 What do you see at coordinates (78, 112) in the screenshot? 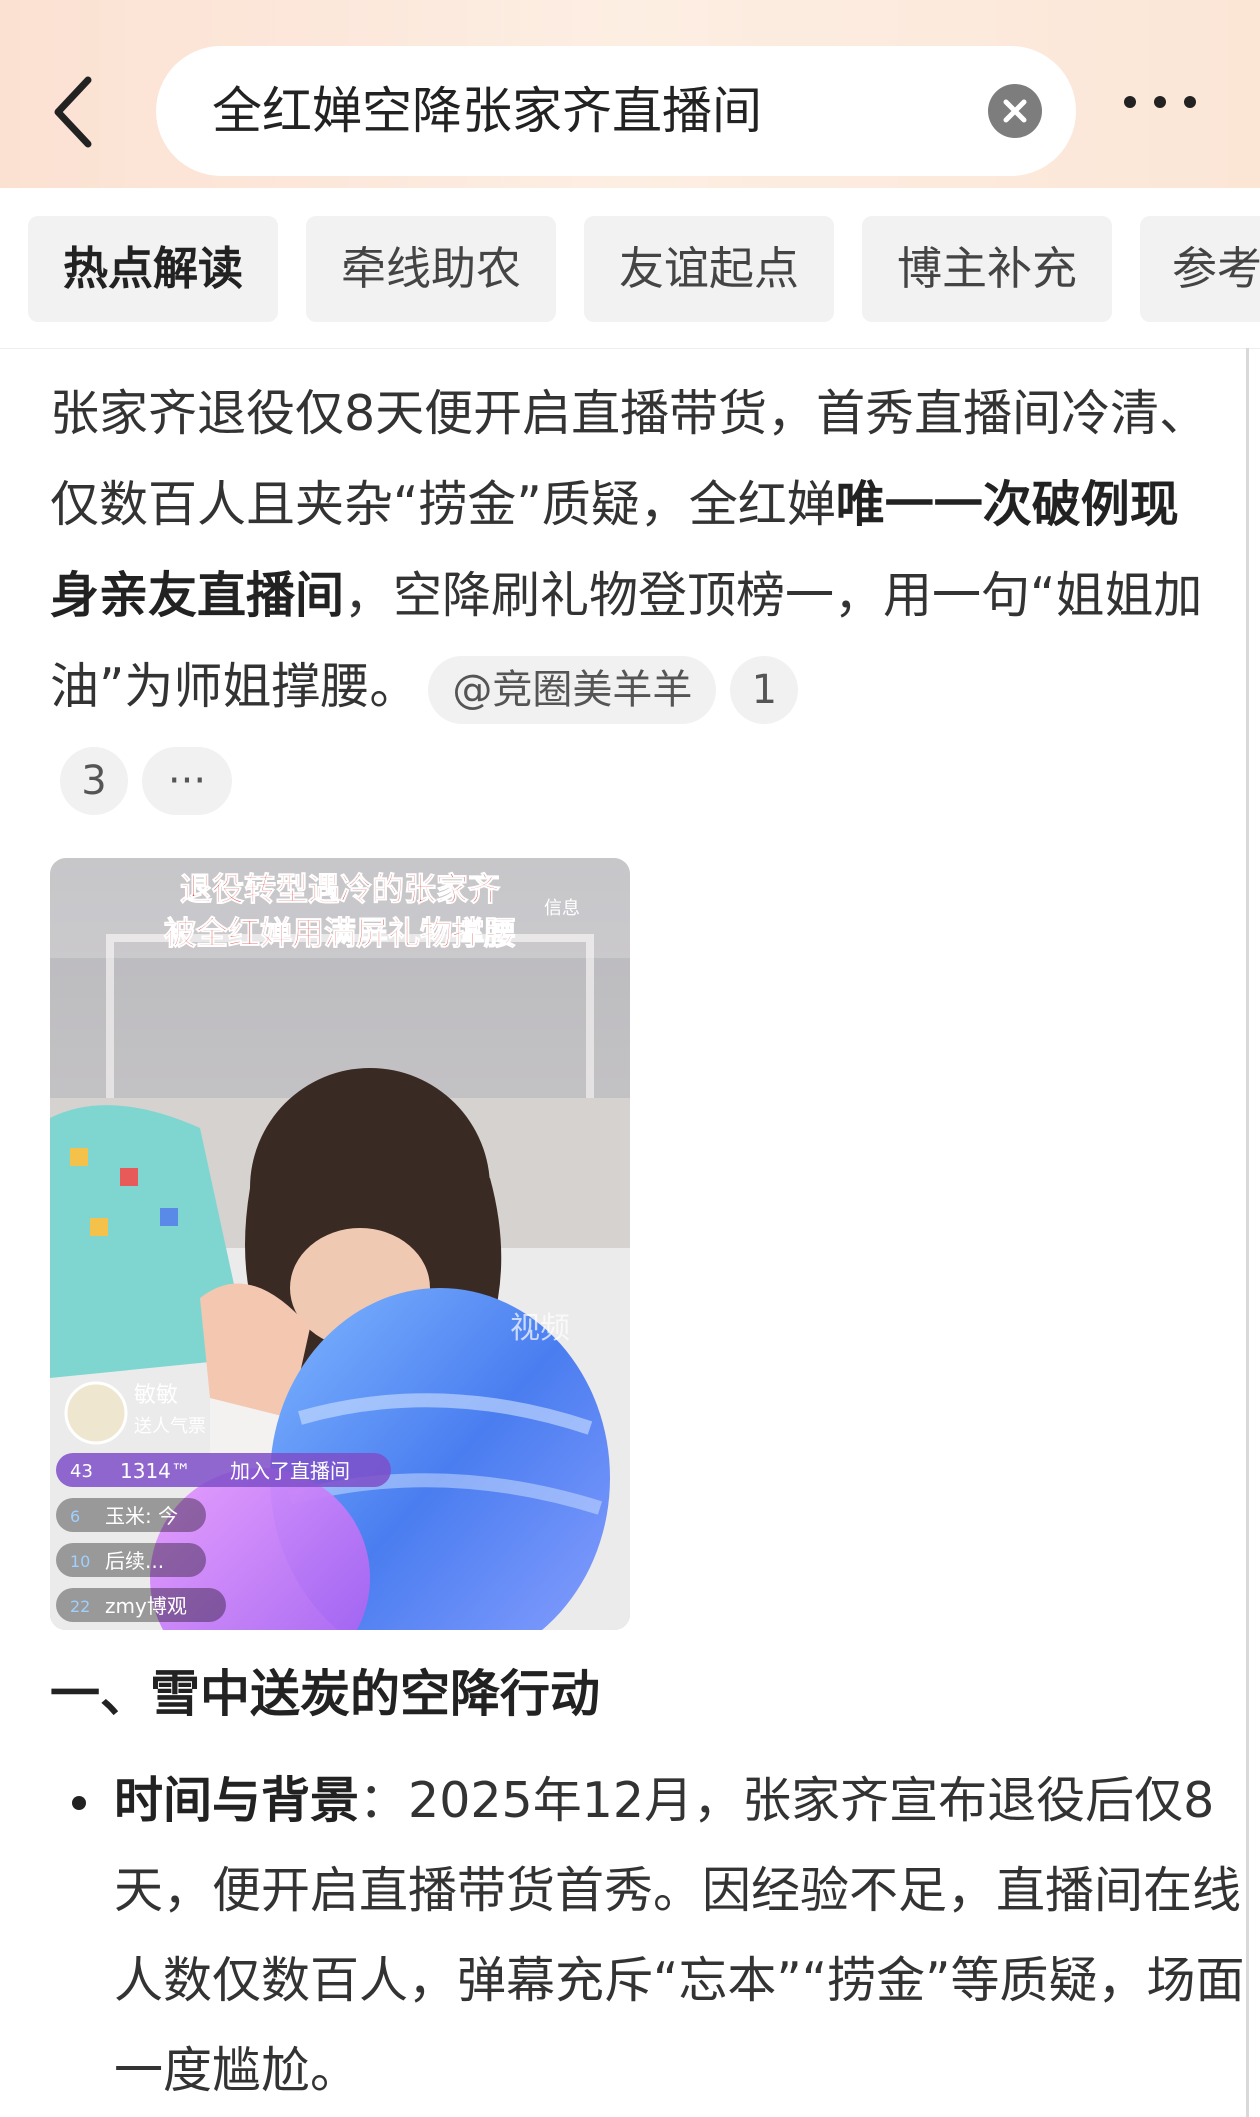
I see `back-icon` at bounding box center [78, 112].